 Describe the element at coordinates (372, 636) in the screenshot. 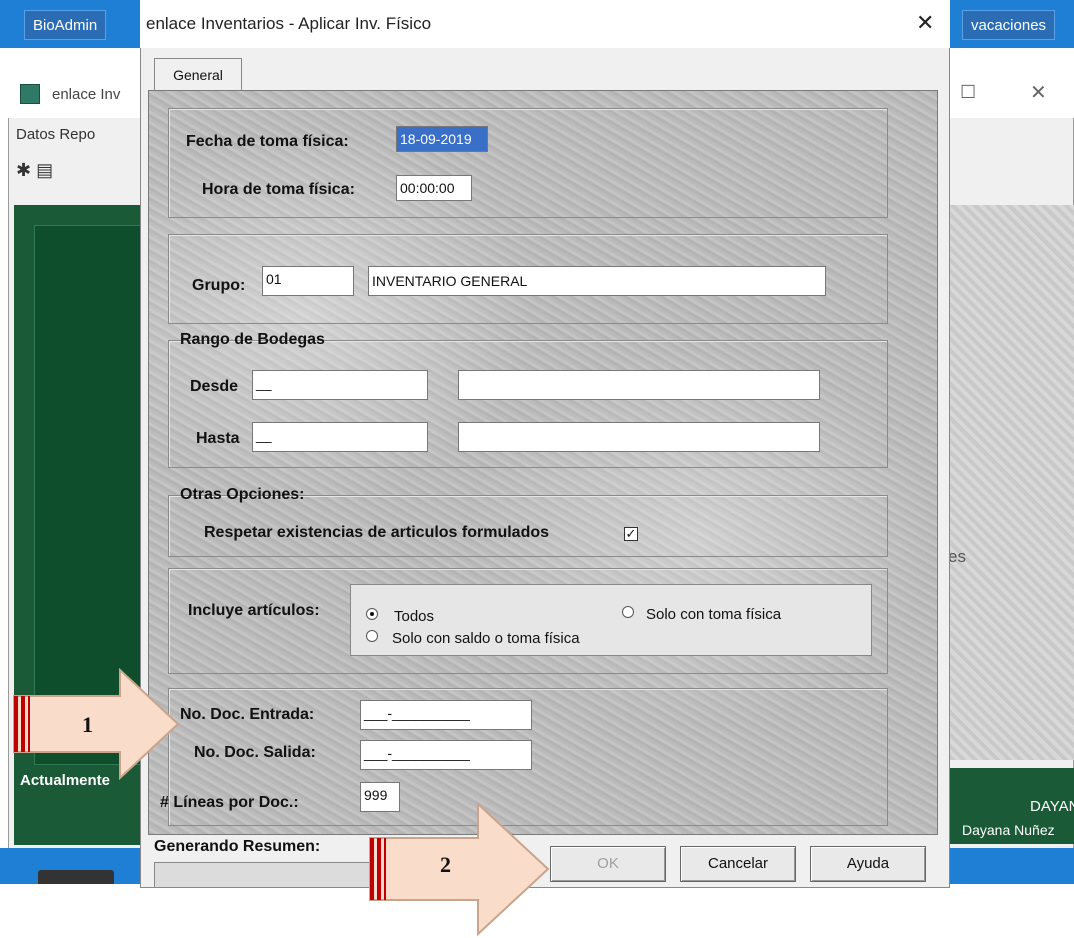

I see `radio-saldo-toma` at that location.